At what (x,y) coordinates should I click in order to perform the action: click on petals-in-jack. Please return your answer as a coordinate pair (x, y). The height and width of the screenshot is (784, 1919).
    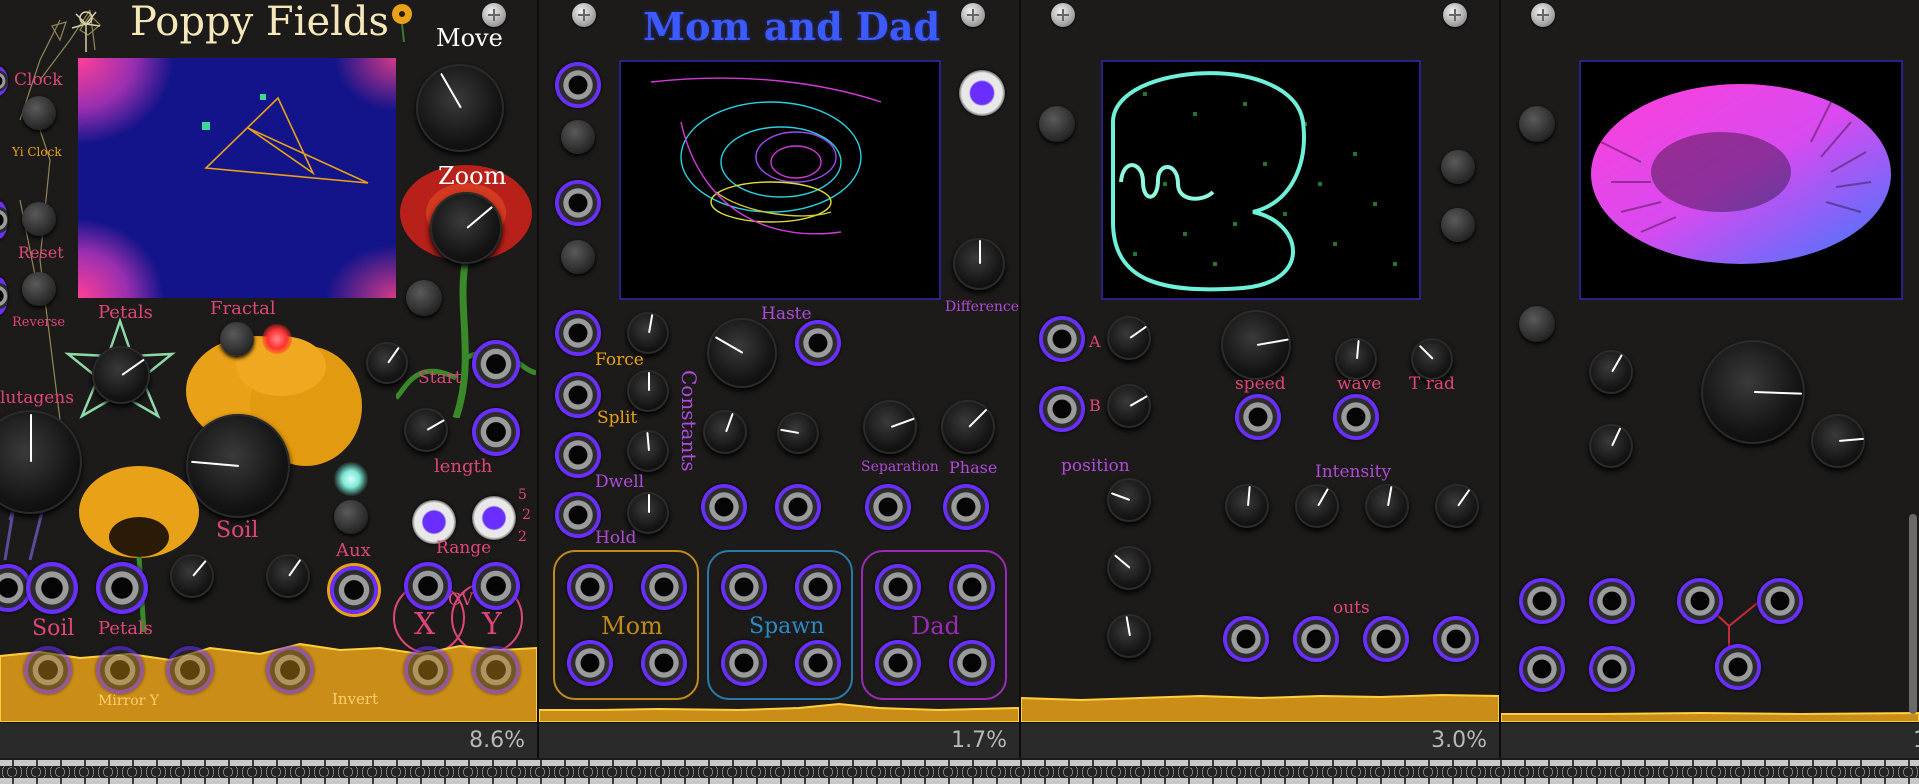
    Looking at the image, I should click on (122, 588).